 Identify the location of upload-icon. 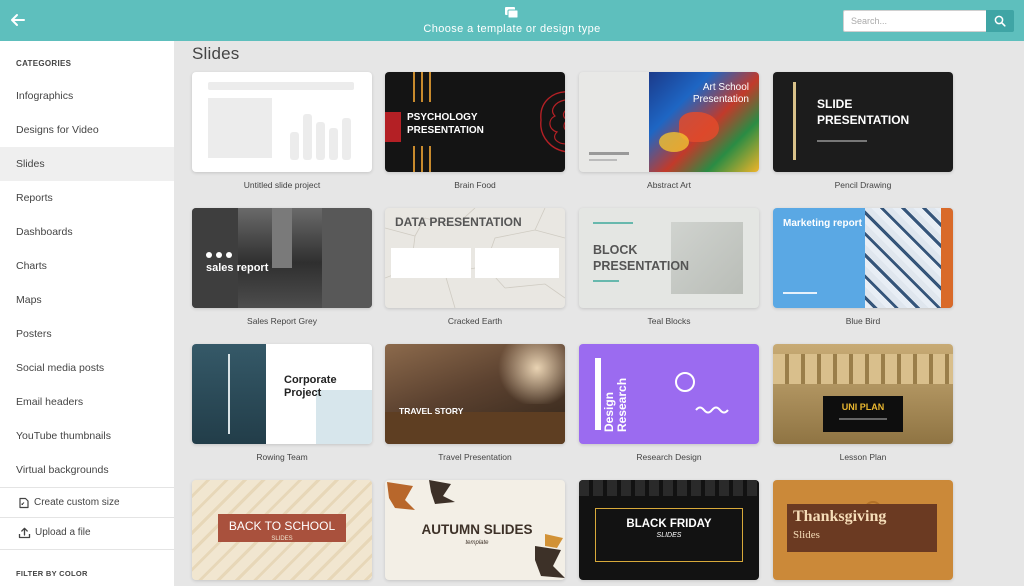
(24, 532).